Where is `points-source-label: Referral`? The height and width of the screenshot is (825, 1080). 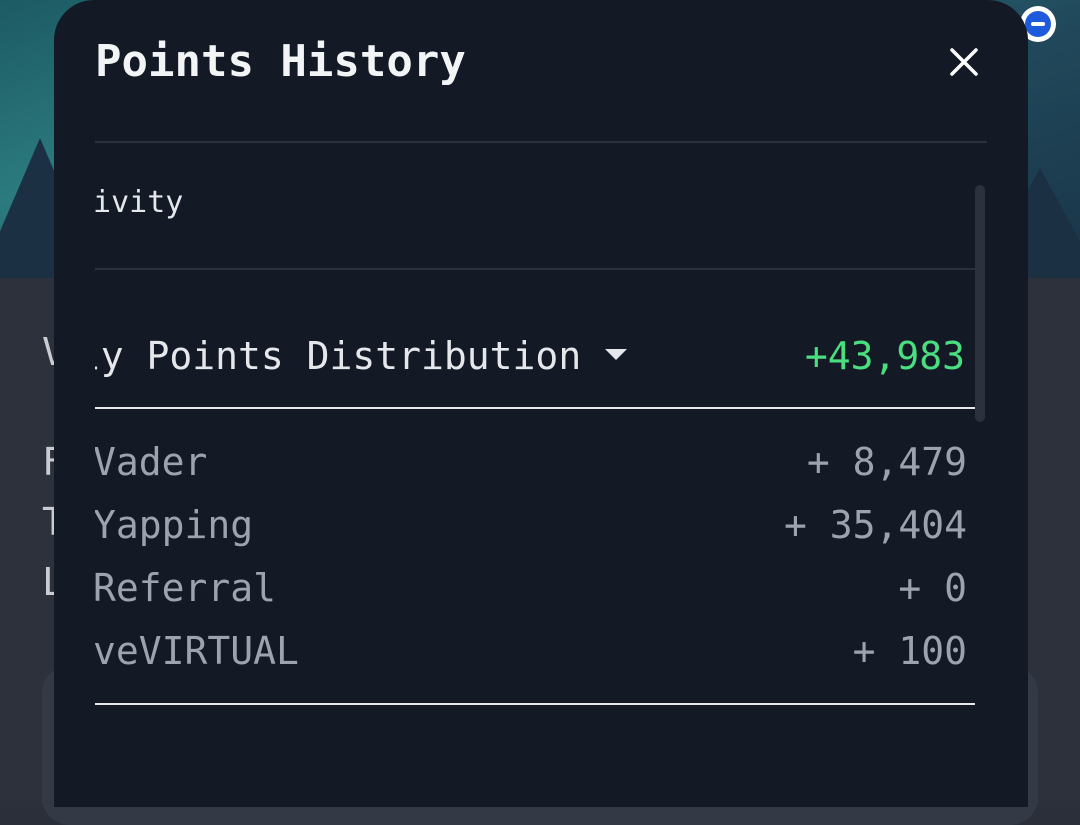
points-source-label: Referral is located at coordinates (186, 588).